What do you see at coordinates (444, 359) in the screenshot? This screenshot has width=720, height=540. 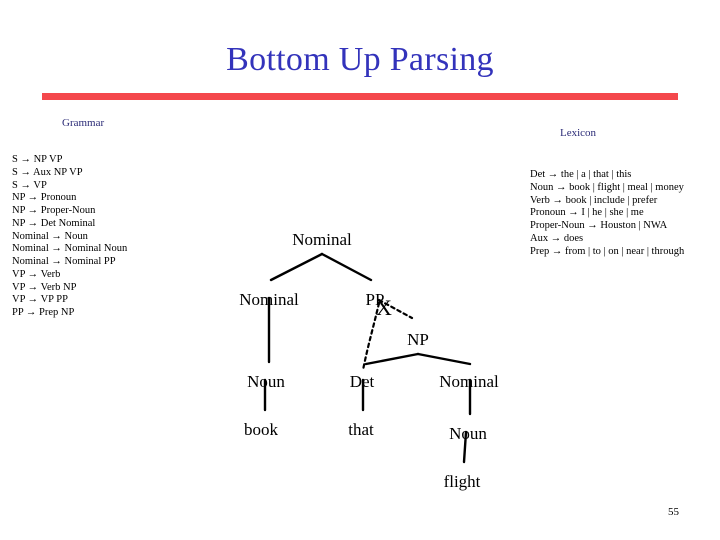 I see `edge-np-to-nominal-right` at bounding box center [444, 359].